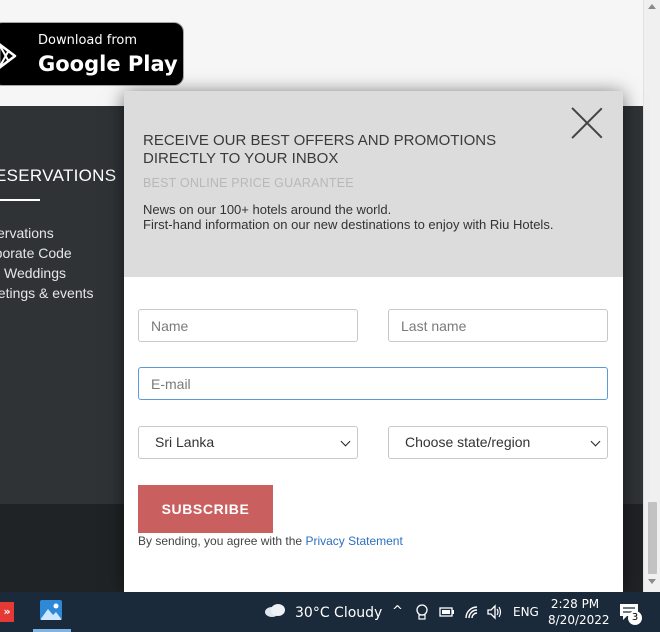  I want to click on country-selected-value: Sri Lanka, so click(185, 442).